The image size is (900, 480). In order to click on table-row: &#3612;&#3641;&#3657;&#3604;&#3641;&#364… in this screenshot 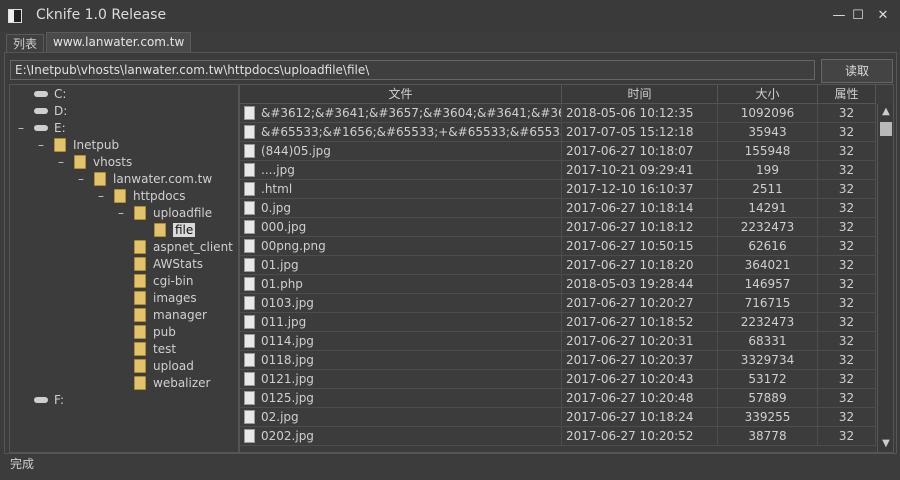, I will do `click(558, 113)`.